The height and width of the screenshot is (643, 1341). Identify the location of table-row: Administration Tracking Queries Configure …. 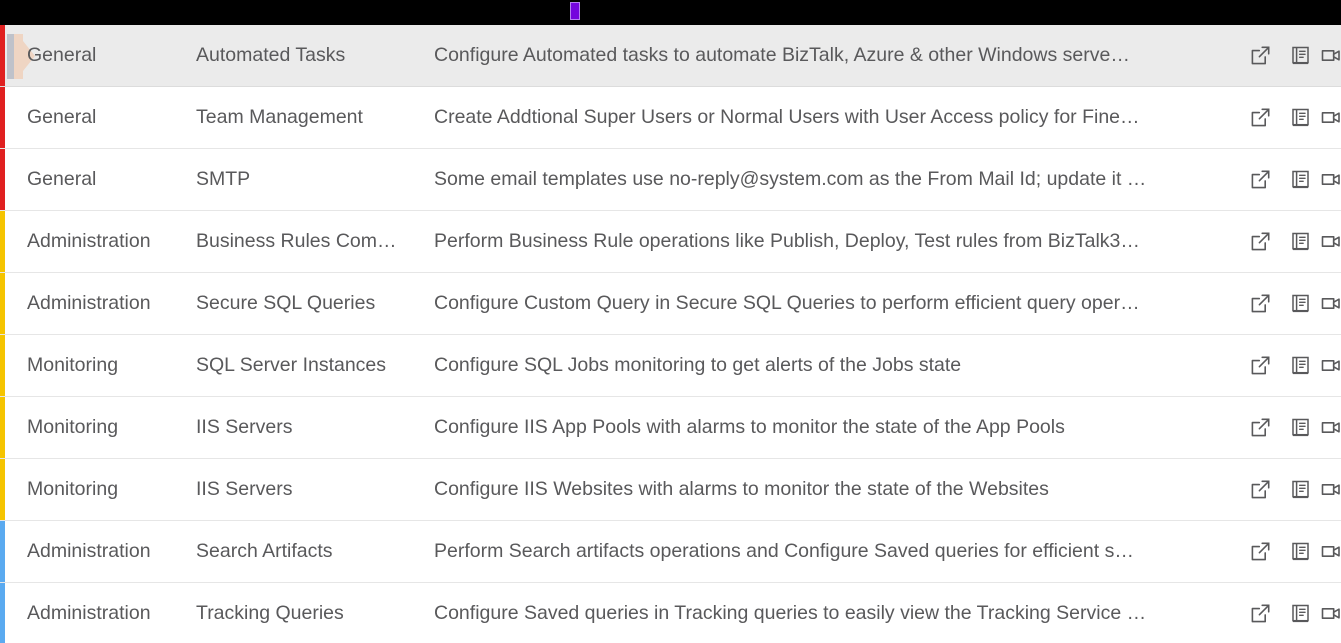
(670, 613).